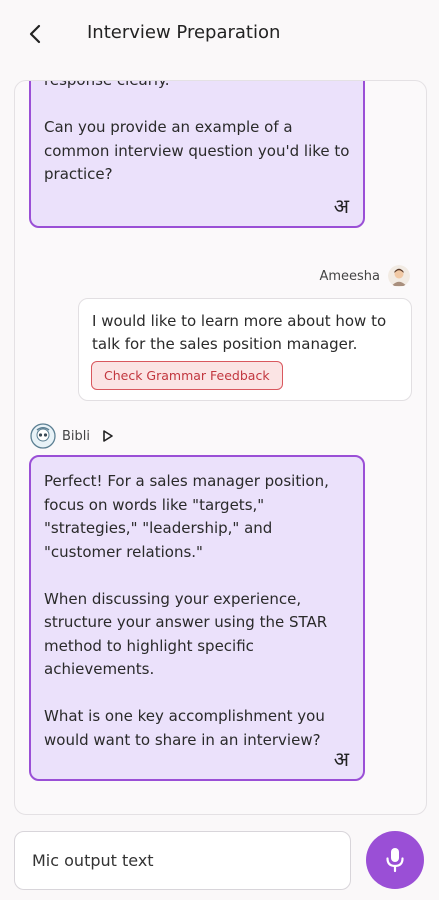  Describe the element at coordinates (399, 276) in the screenshot. I see `user-avatar-icon` at that location.